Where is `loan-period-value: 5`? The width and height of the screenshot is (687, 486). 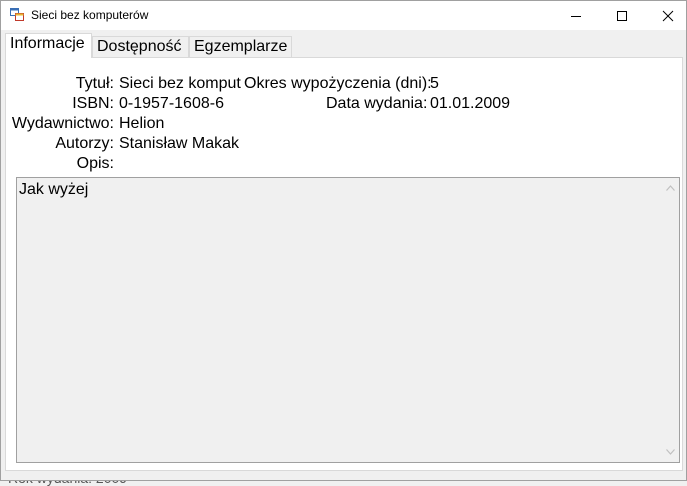
loan-period-value: 5 is located at coordinates (434, 83).